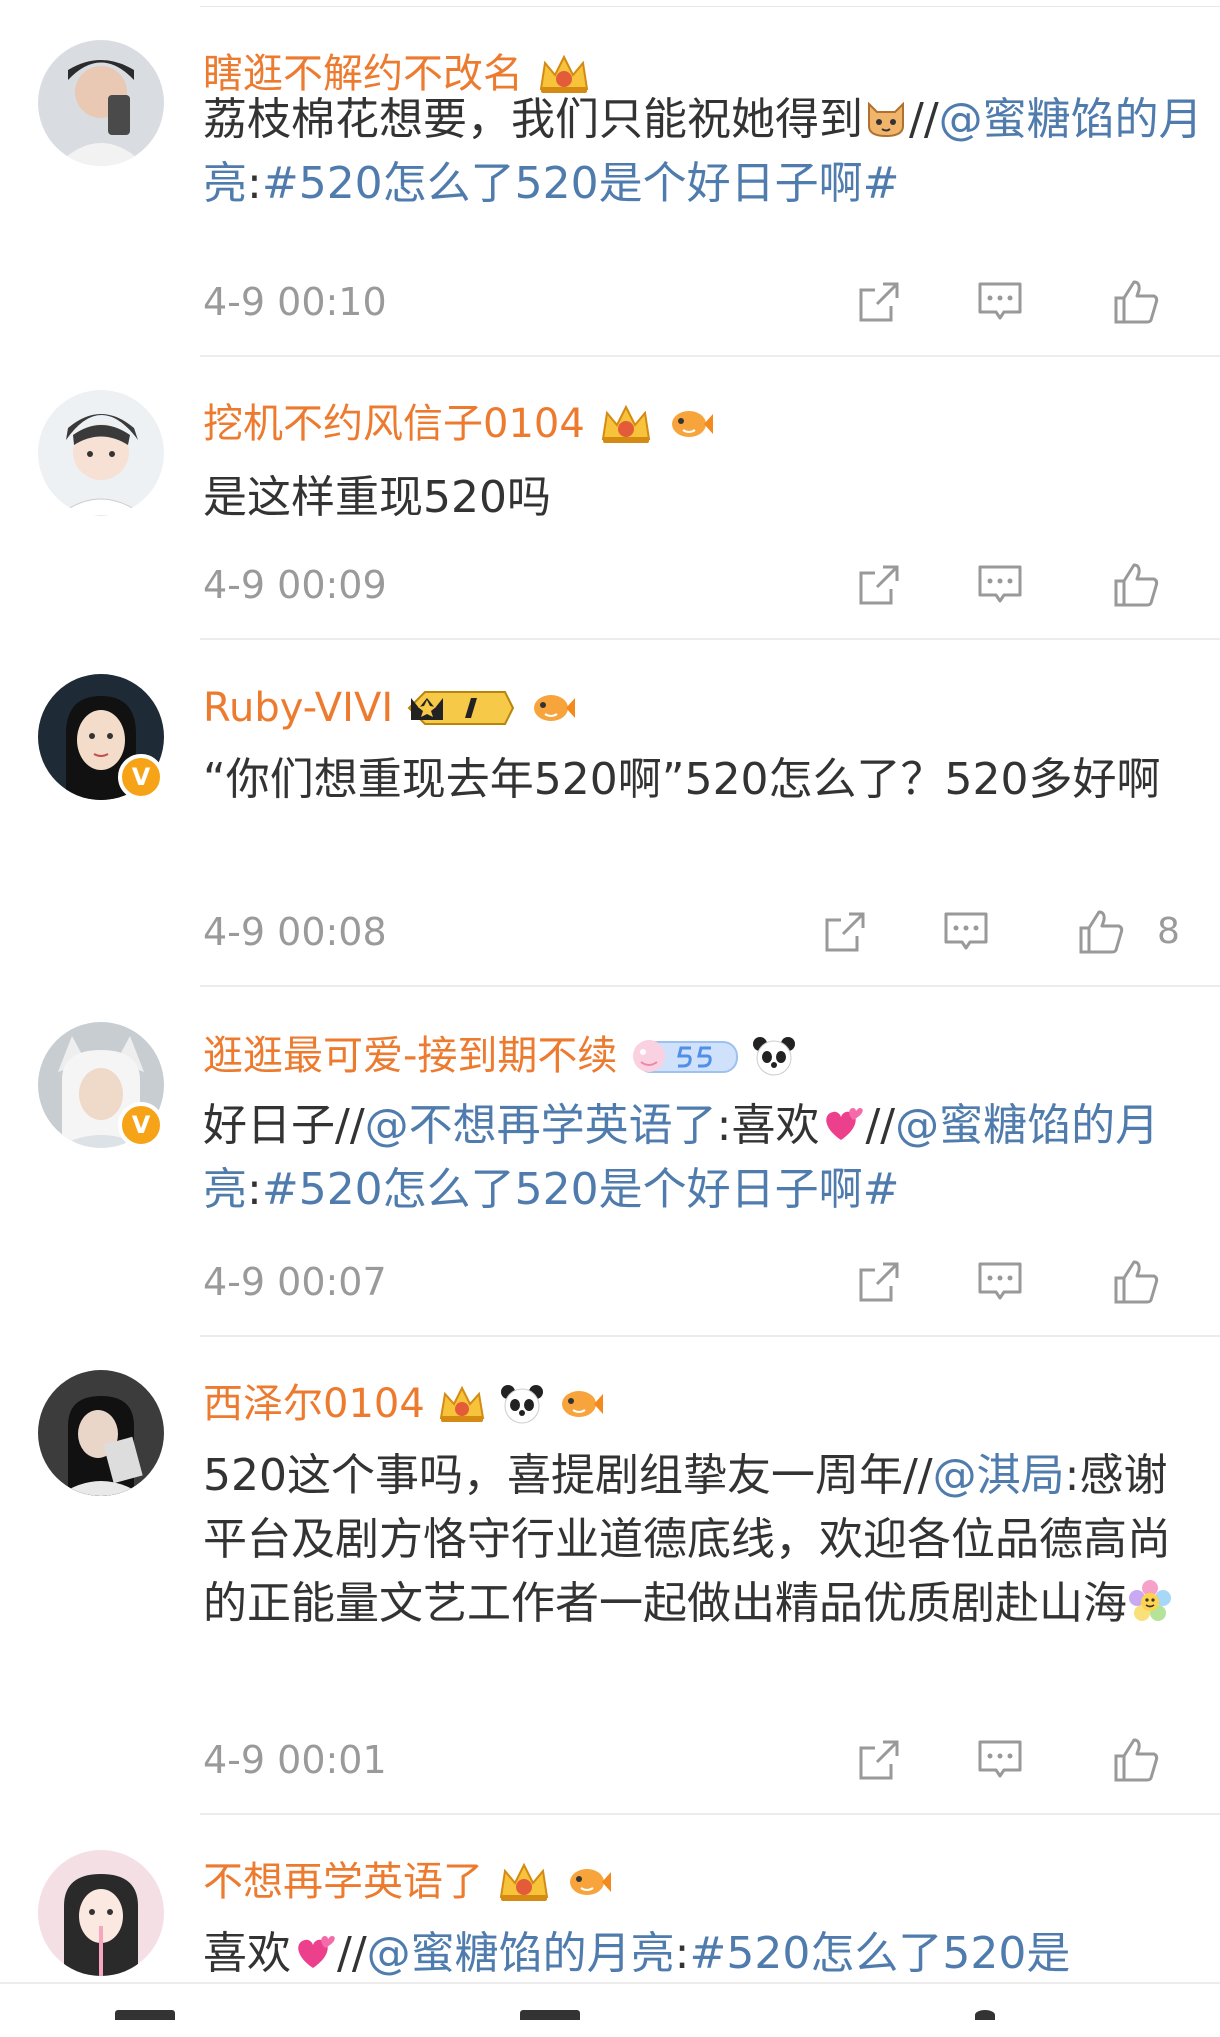 This screenshot has width=1220, height=2037. What do you see at coordinates (295, 302) in the screenshot?
I see `comment-time: 4-9 00:10` at bounding box center [295, 302].